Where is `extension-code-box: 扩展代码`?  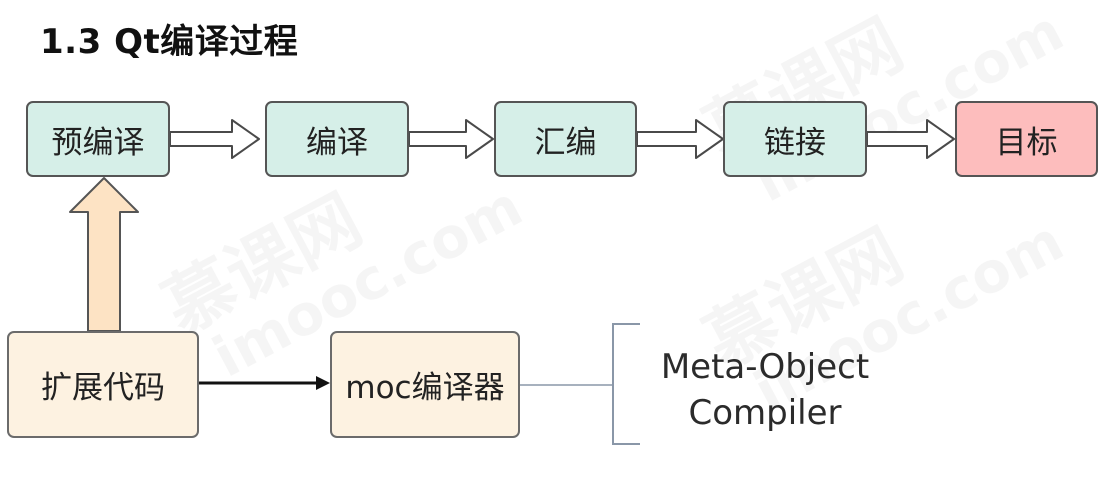
extension-code-box: 扩展代码 is located at coordinates (103, 384).